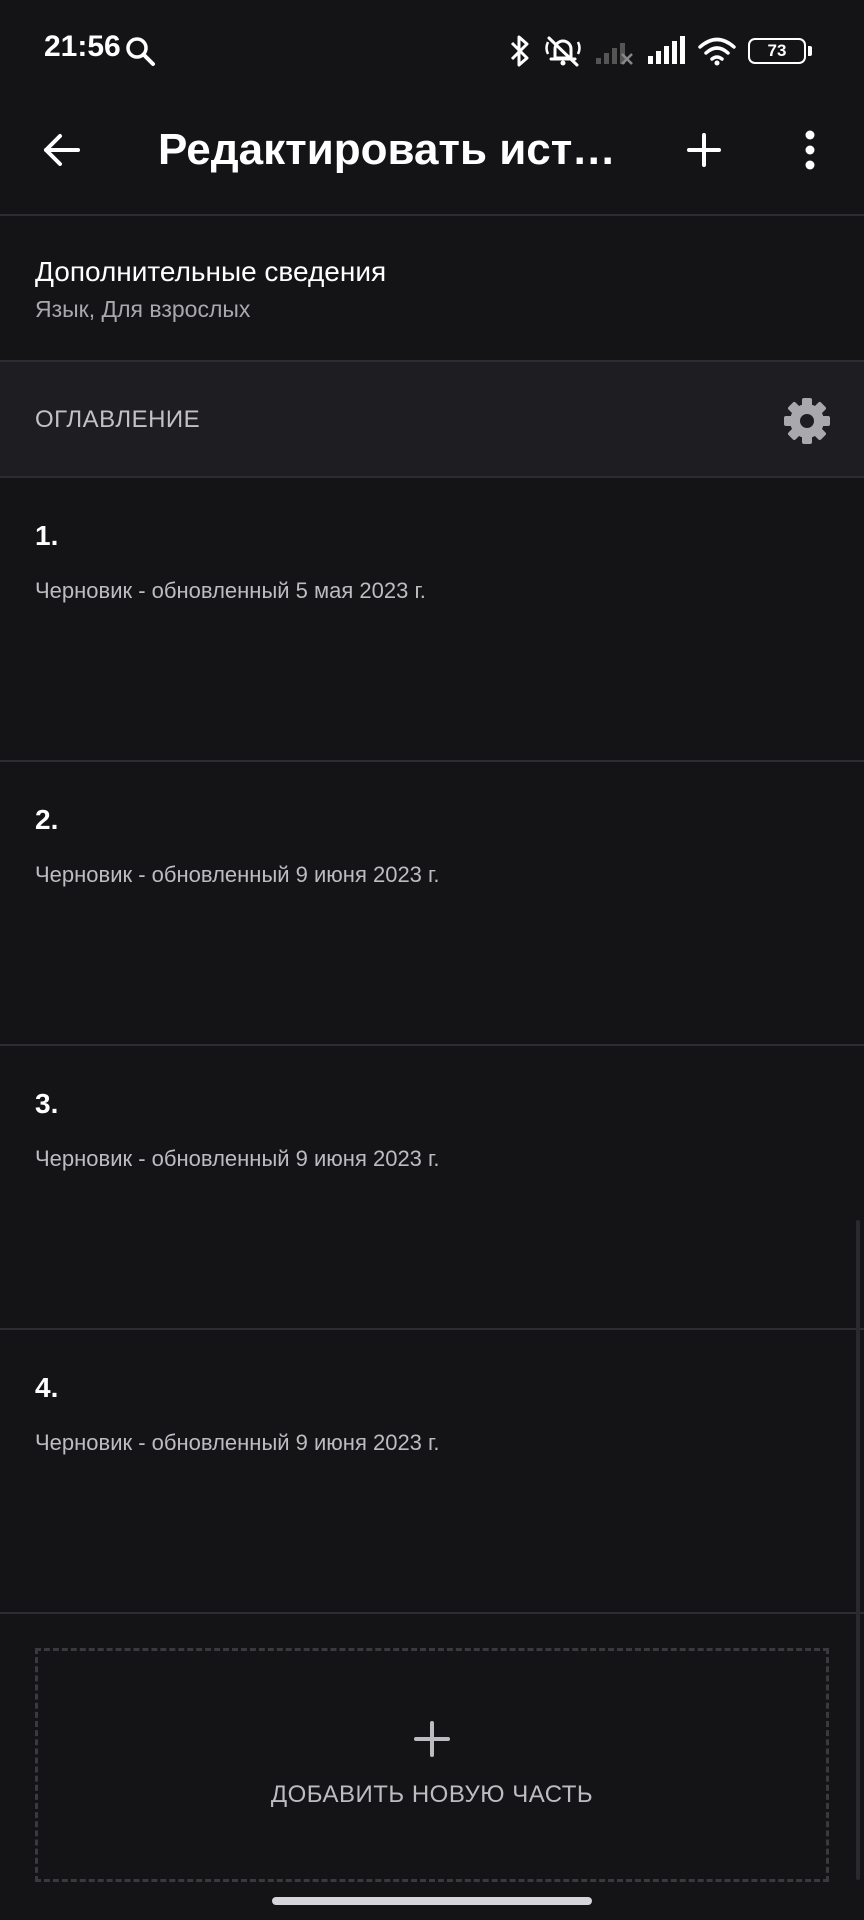 This screenshot has height=1920, width=864. I want to click on add-button, so click(704, 150).